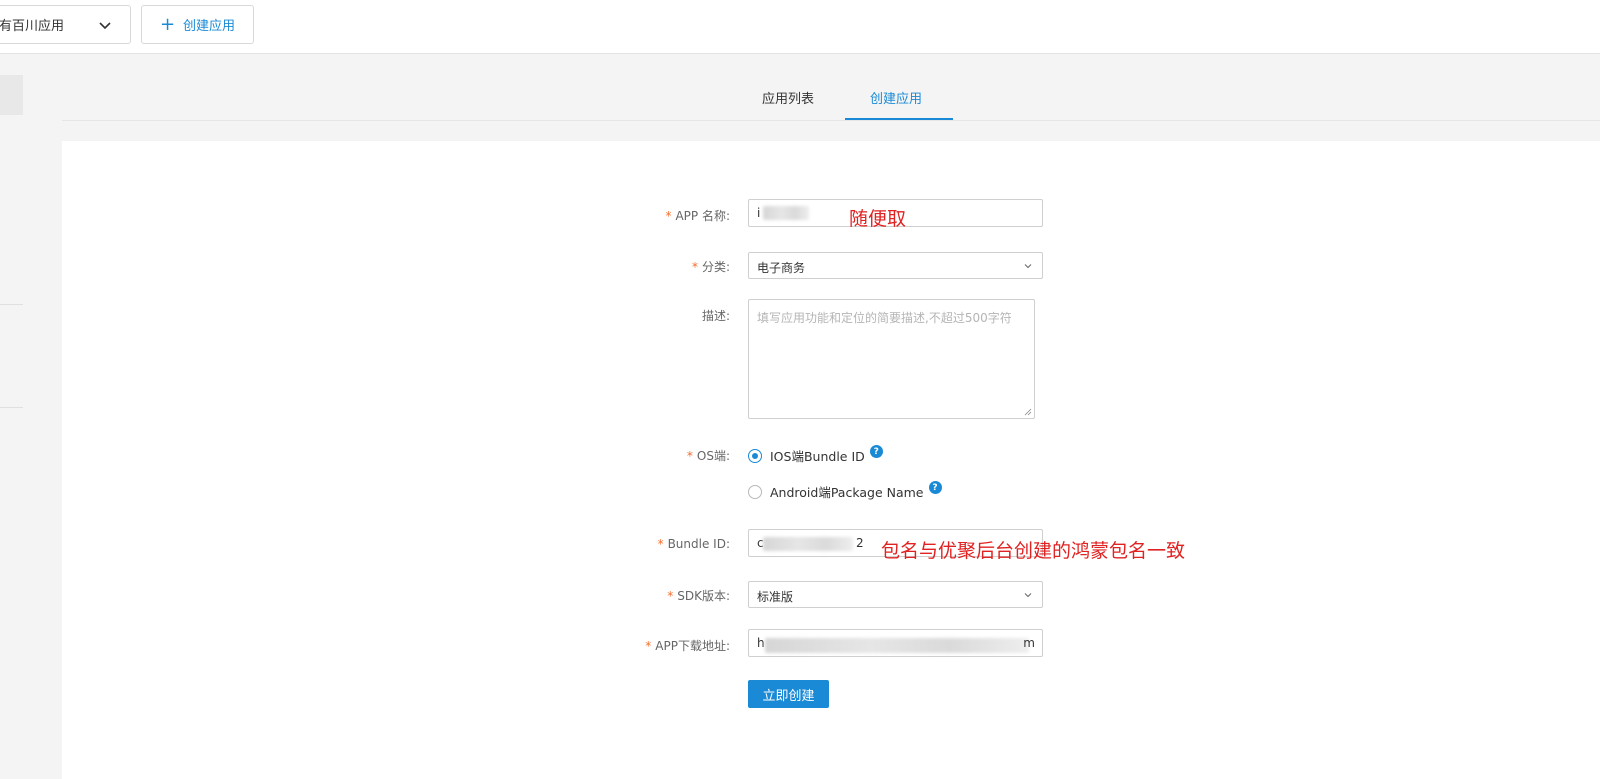 This screenshot has height=779, width=1600. Describe the element at coordinates (1029, 643) in the screenshot. I see `download-url-value-end: m` at that location.